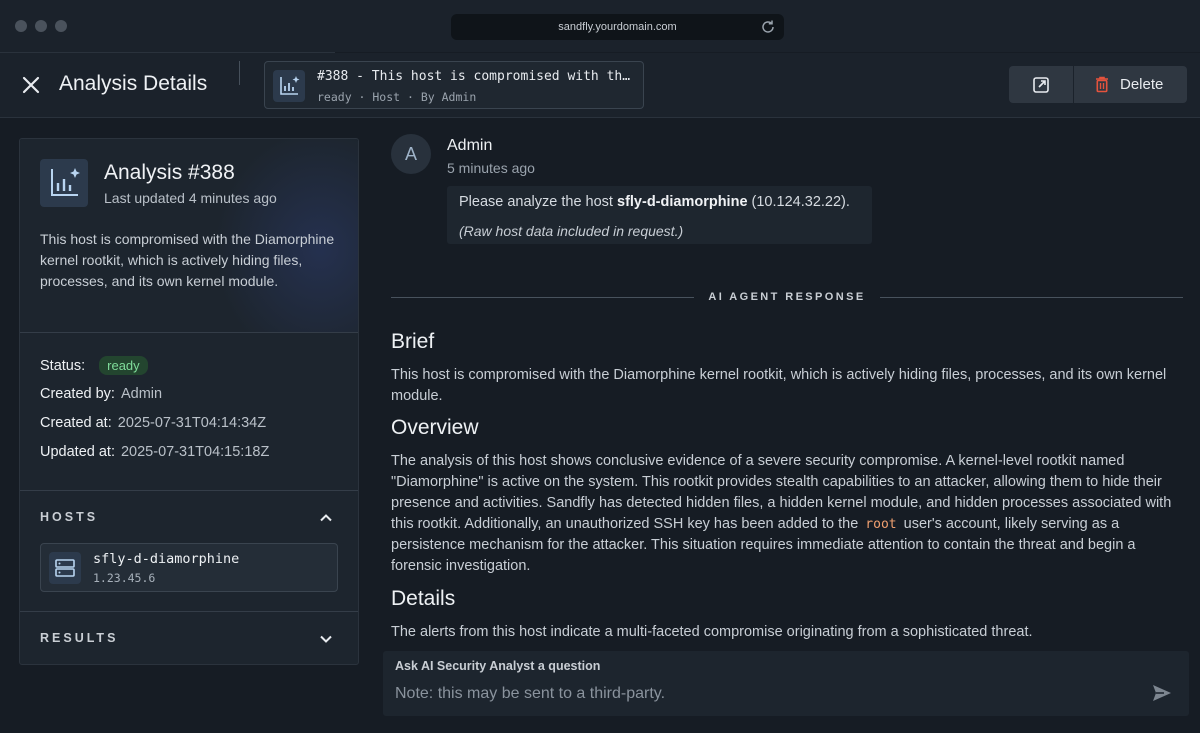 The image size is (1200, 733). I want to click on created-by-value: Admin, so click(141, 394).